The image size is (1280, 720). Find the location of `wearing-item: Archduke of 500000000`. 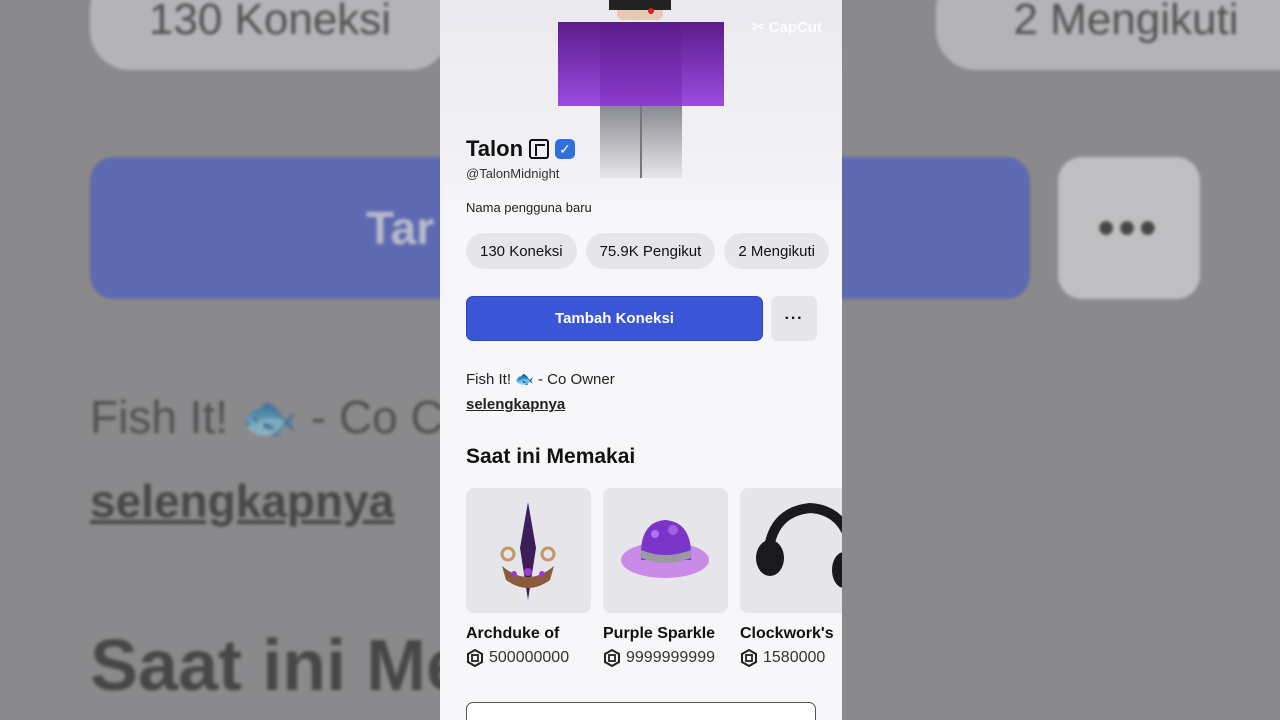

wearing-item: Archduke of 500000000 is located at coordinates (528, 577).